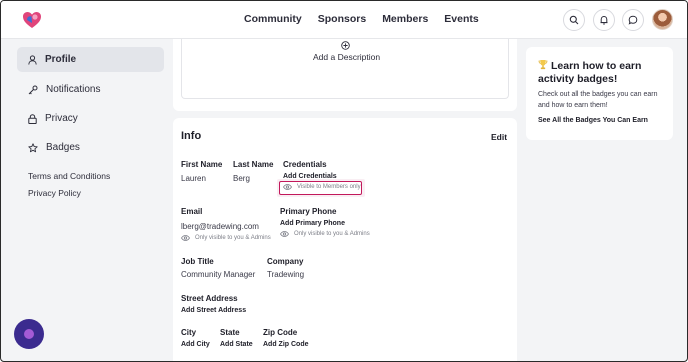 The height and width of the screenshot is (362, 688). I want to click on job-title-label: Job Title, so click(197, 261).